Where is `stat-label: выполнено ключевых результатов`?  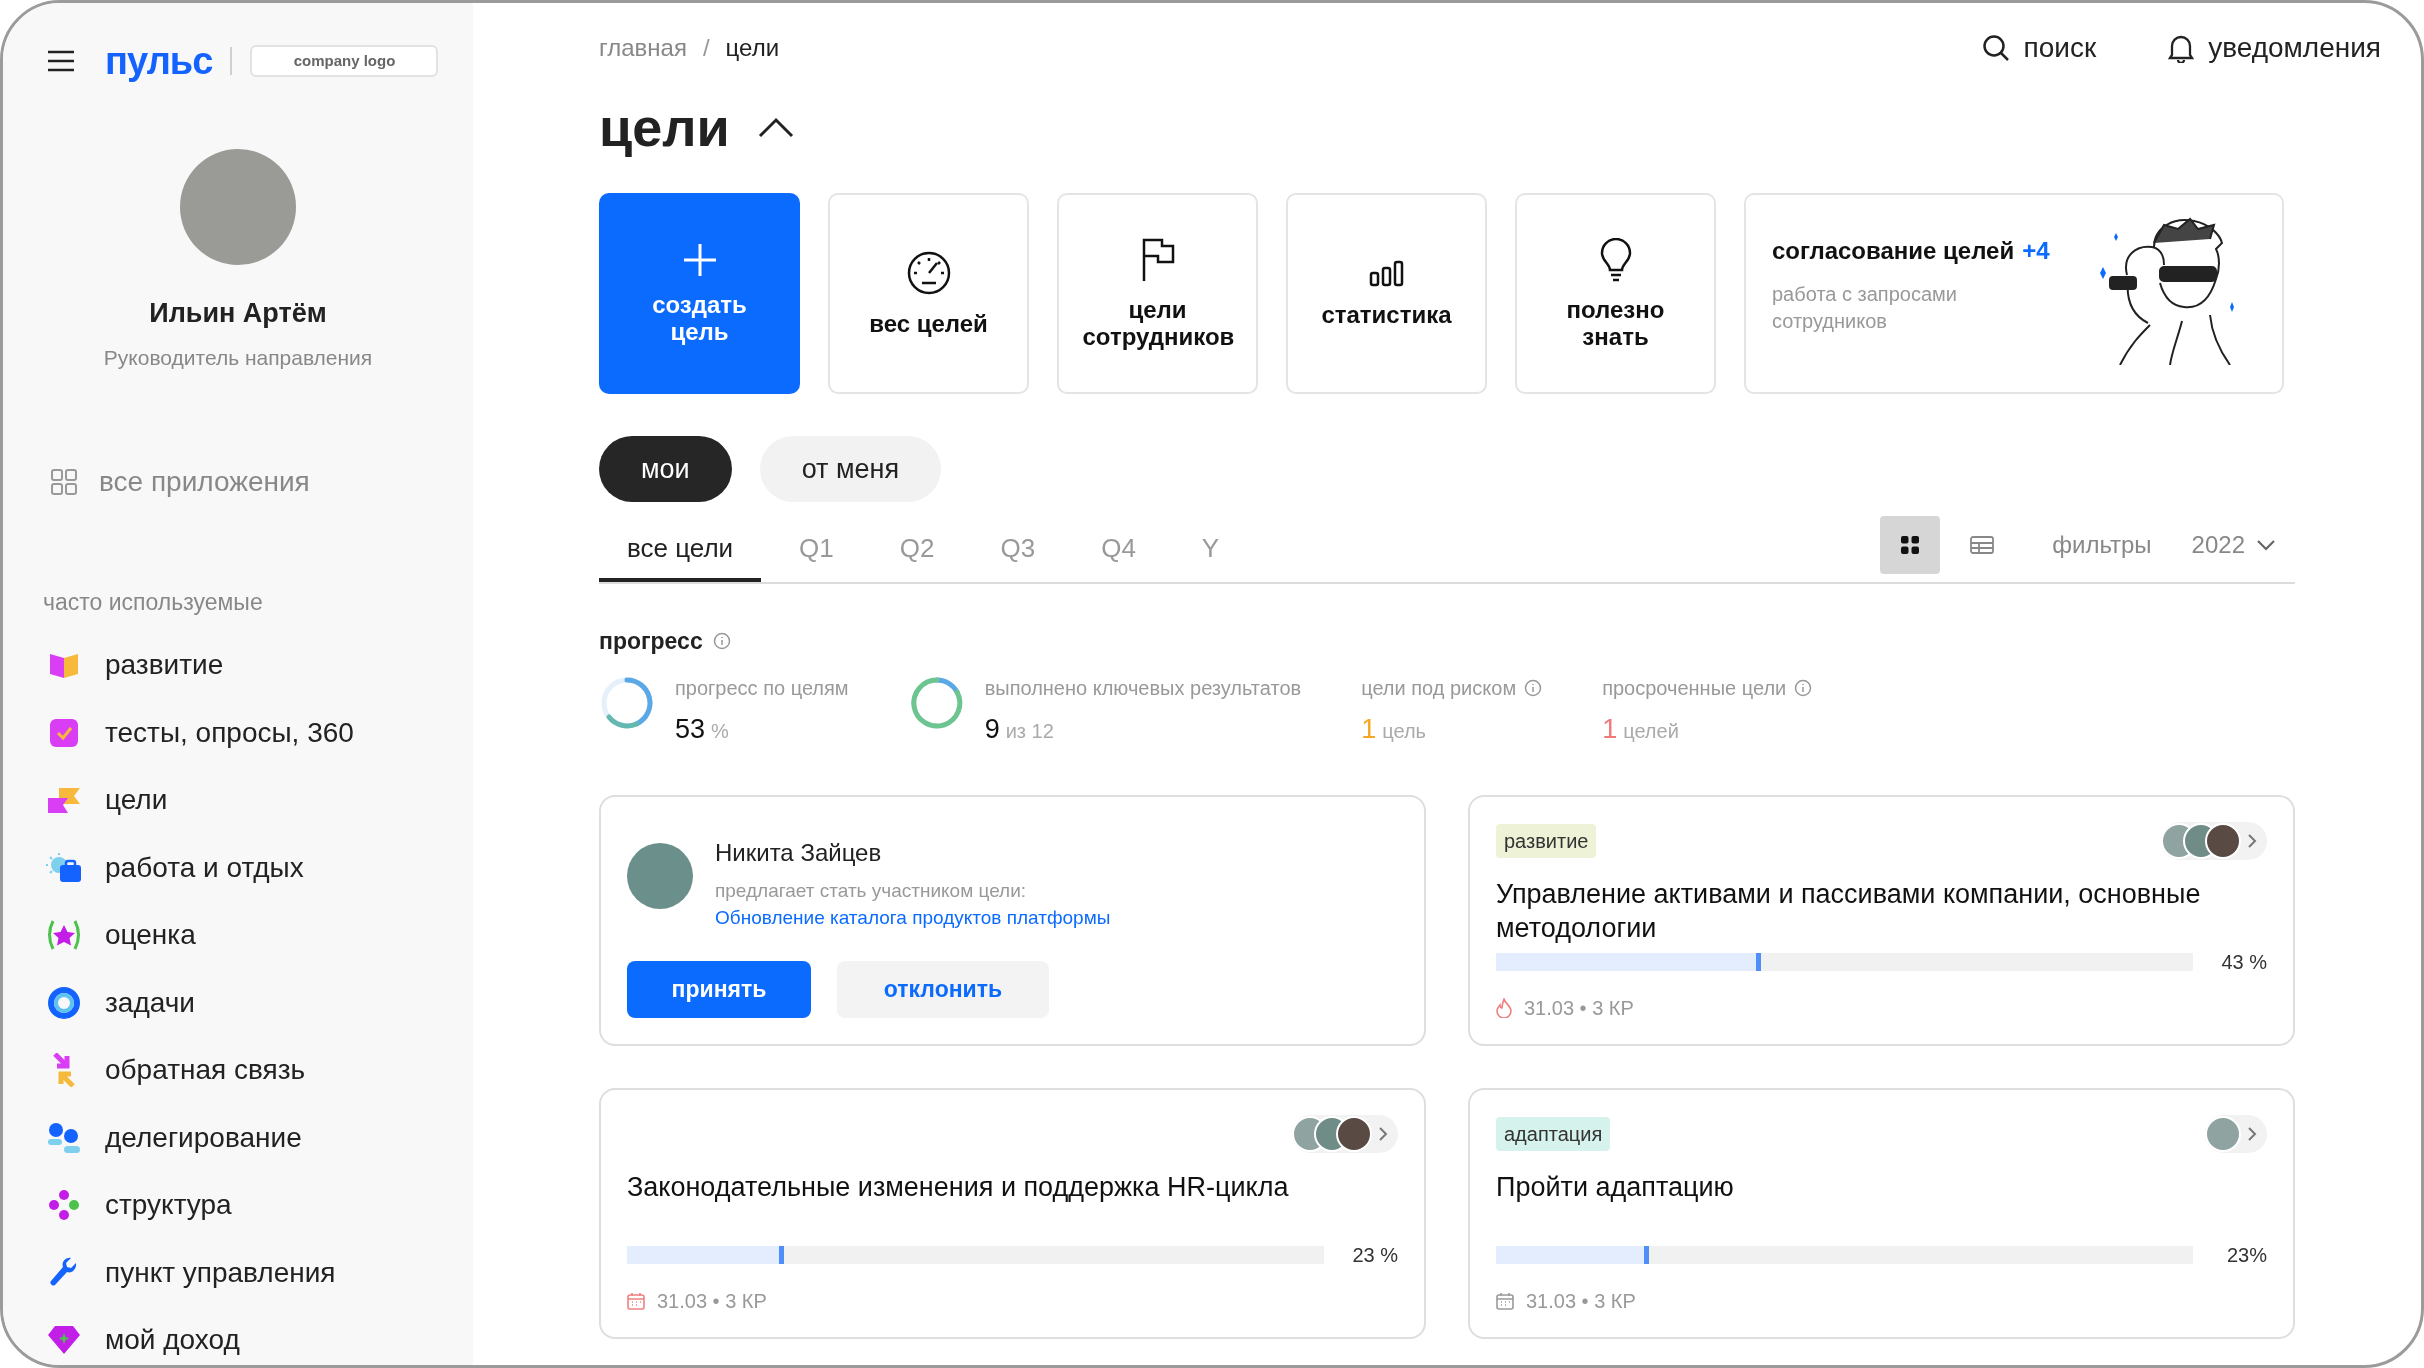 stat-label: выполнено ключевых результатов is located at coordinates (1143, 688).